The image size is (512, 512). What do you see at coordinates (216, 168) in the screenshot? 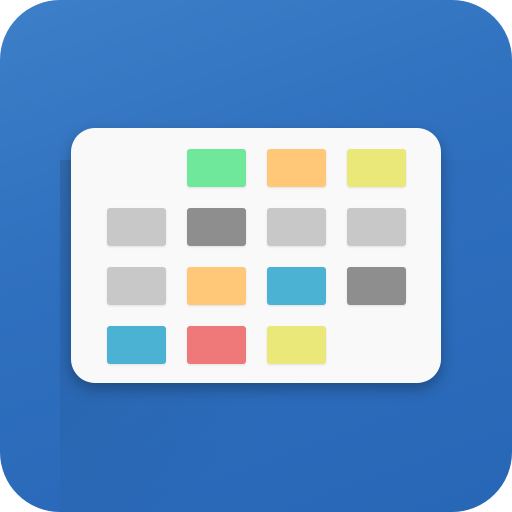
I see `cell-green` at bounding box center [216, 168].